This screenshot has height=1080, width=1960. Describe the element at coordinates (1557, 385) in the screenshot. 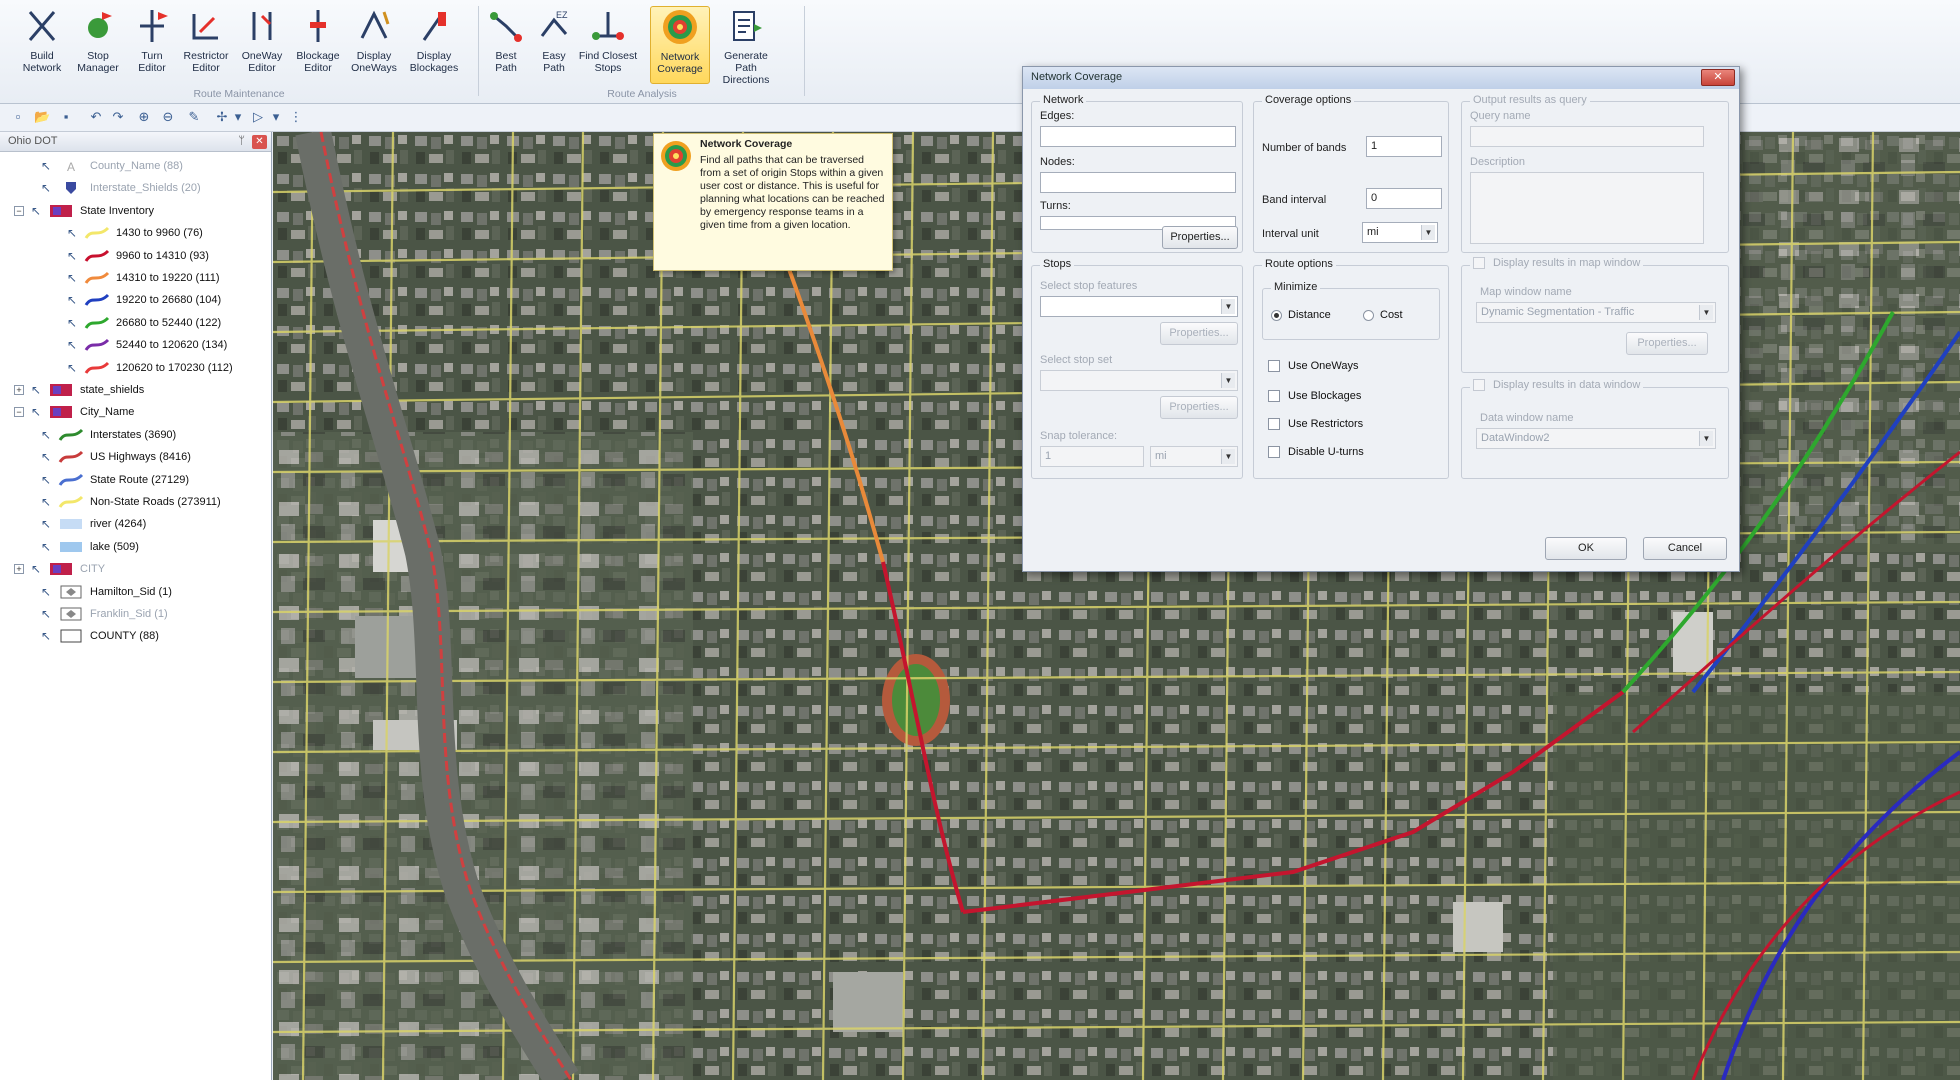

I see `display-in-data-window-checkbox: Display results in data window` at that location.